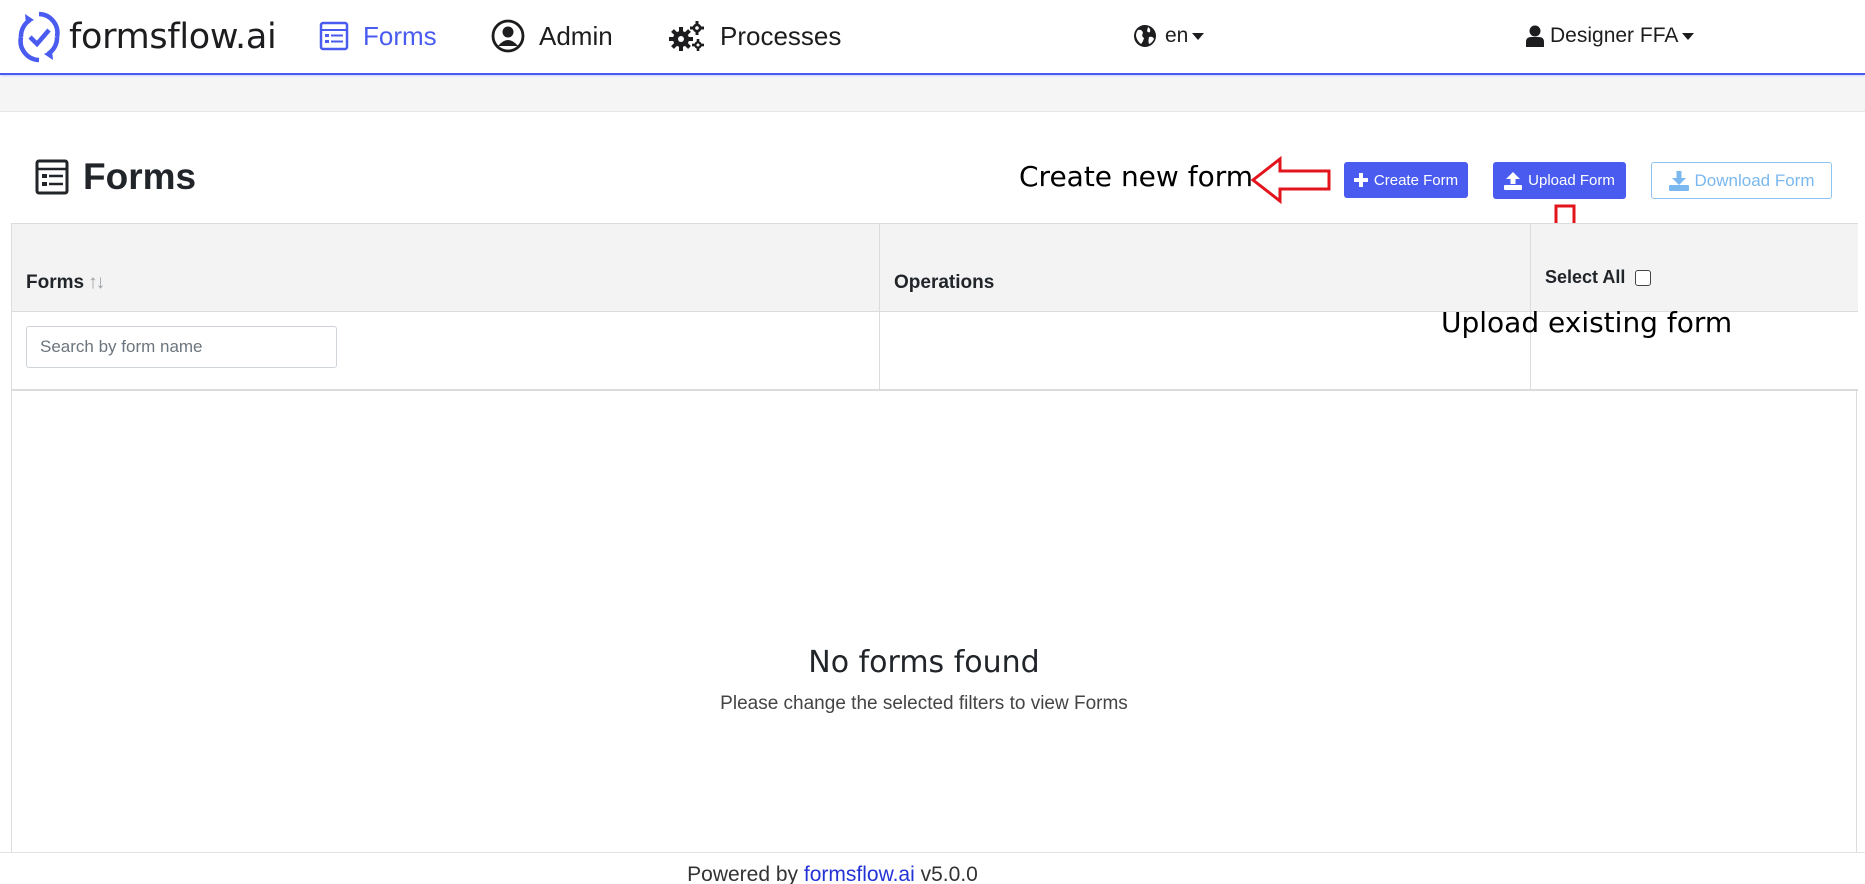  Describe the element at coordinates (1694, 268) in the screenshot. I see `column-header-select-all: Select All` at that location.